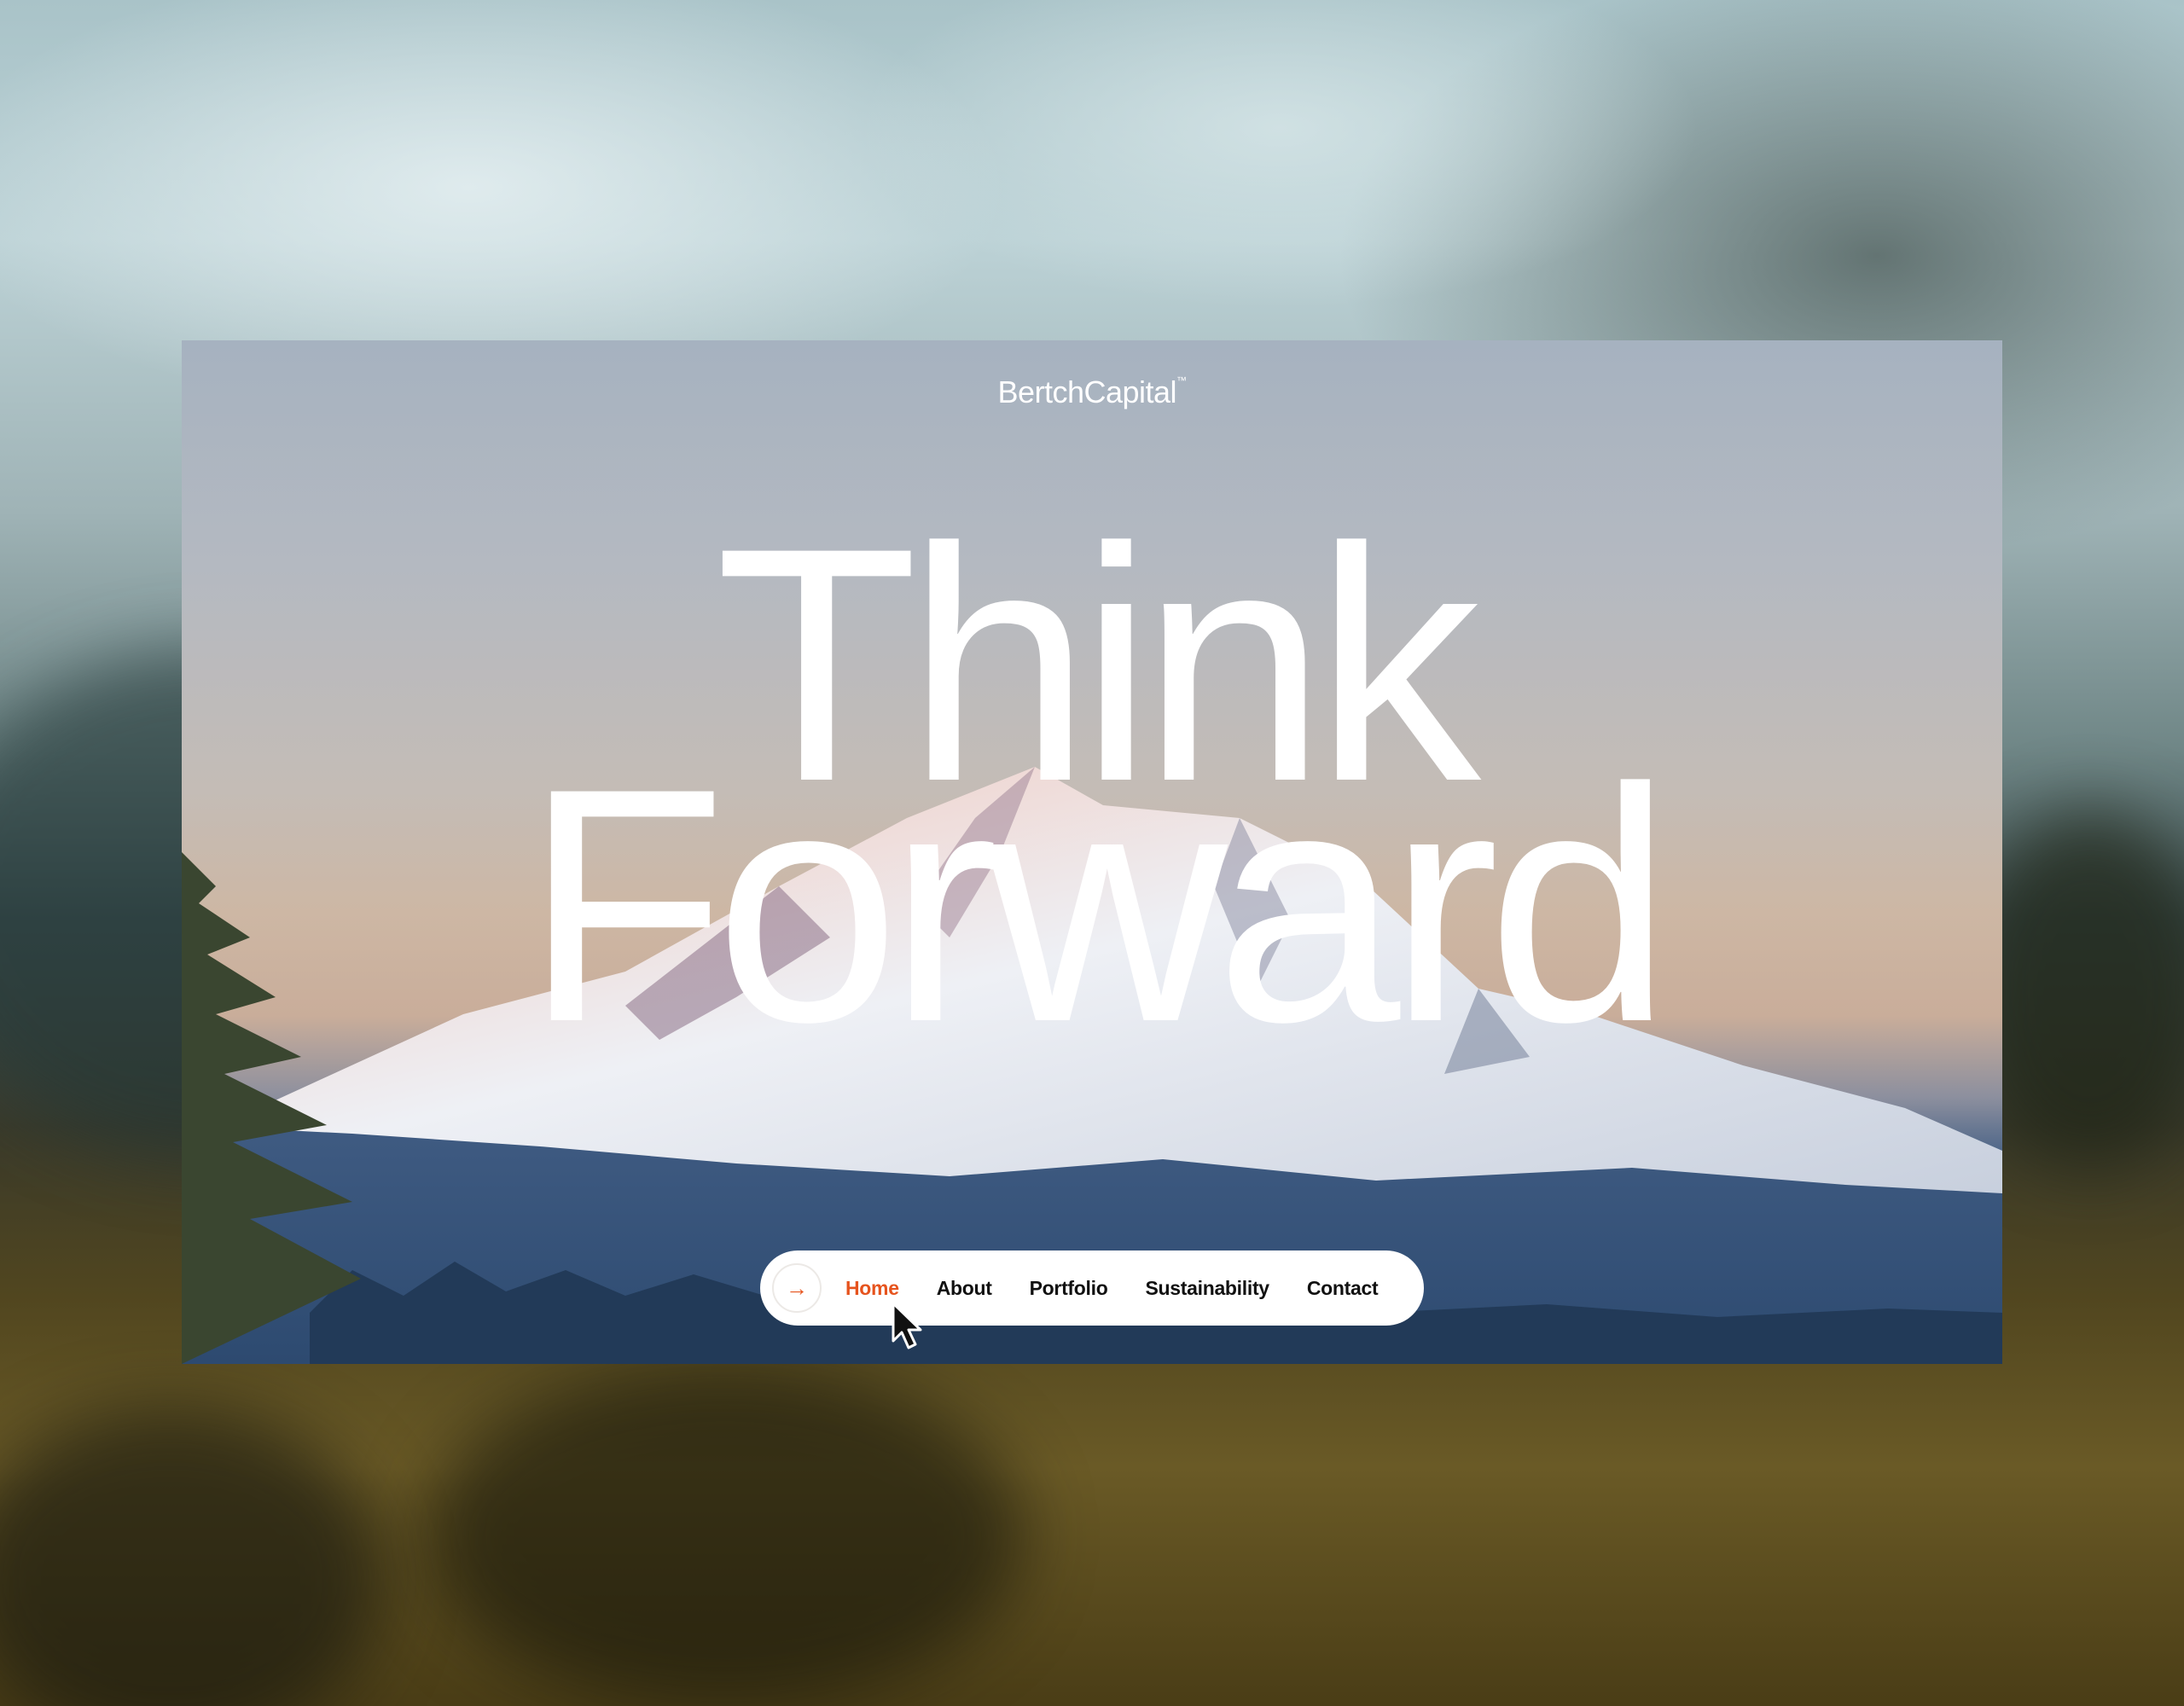 The height and width of the screenshot is (1706, 2184). What do you see at coordinates (1207, 1288) in the screenshot?
I see `nav-item-sustainability: Sustainability` at bounding box center [1207, 1288].